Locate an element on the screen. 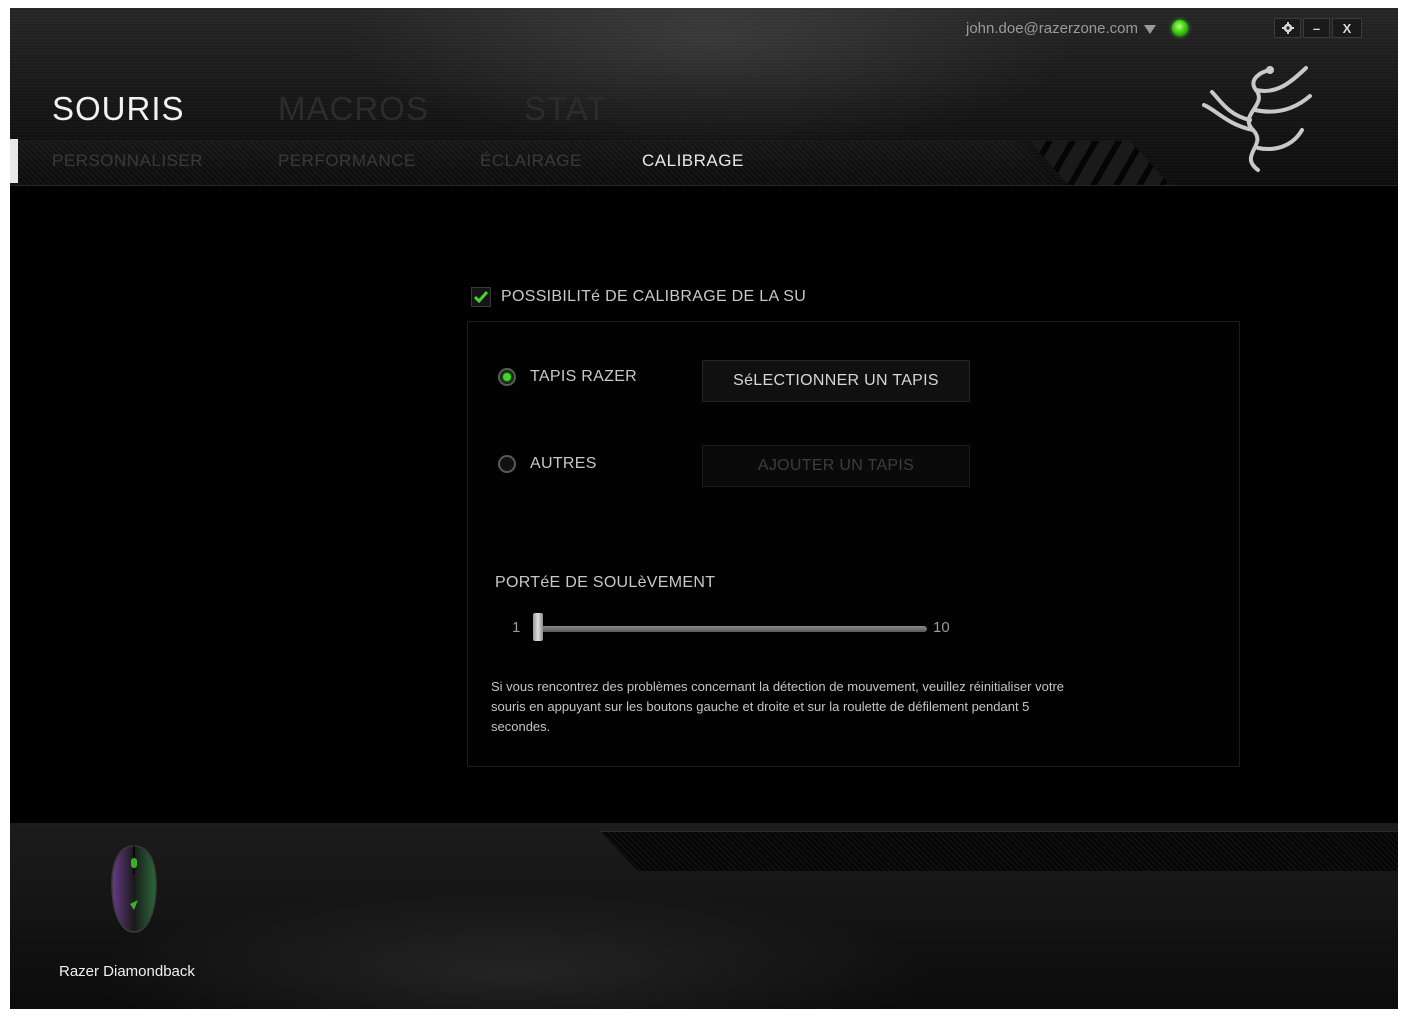  select-mat-button: SéLECTIONNER UN TAPIS is located at coordinates (836, 381).